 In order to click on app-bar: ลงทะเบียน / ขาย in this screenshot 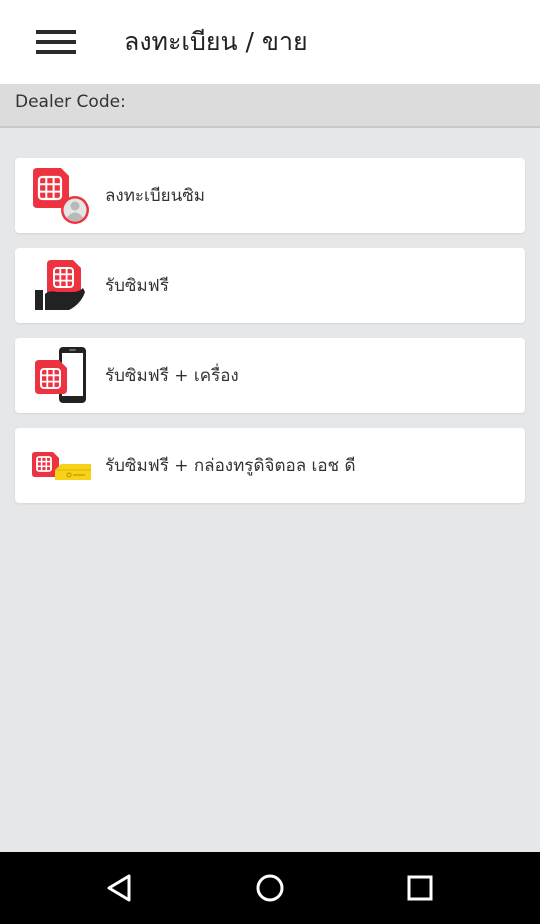, I will do `click(270, 42)`.